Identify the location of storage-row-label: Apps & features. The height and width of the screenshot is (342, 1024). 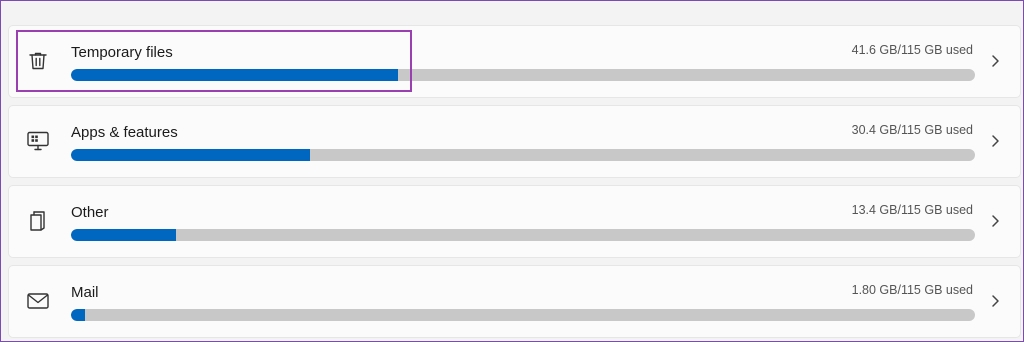
(124, 132).